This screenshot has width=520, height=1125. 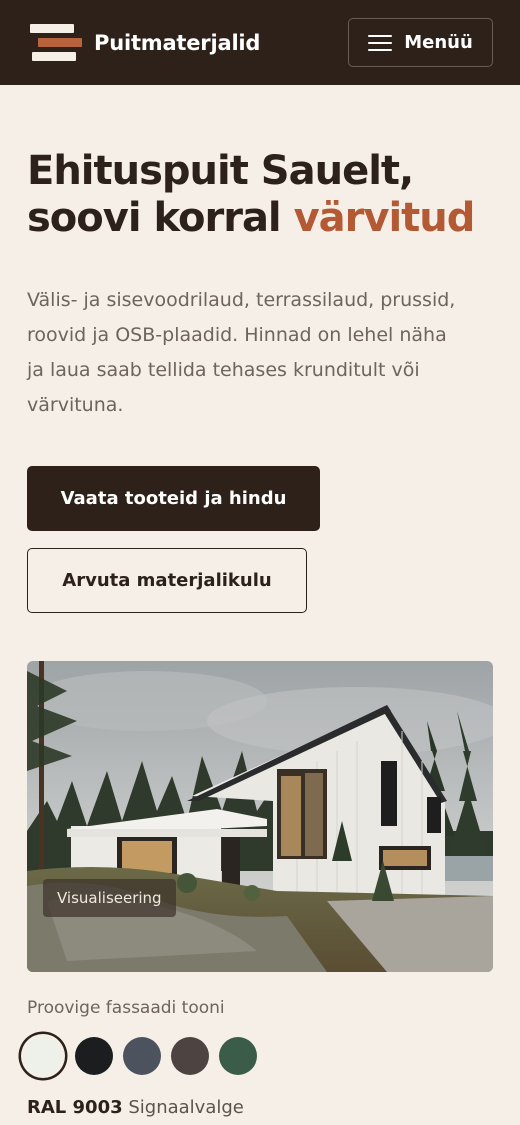 What do you see at coordinates (190, 1056) in the screenshot?
I see `swatch-brown` at bounding box center [190, 1056].